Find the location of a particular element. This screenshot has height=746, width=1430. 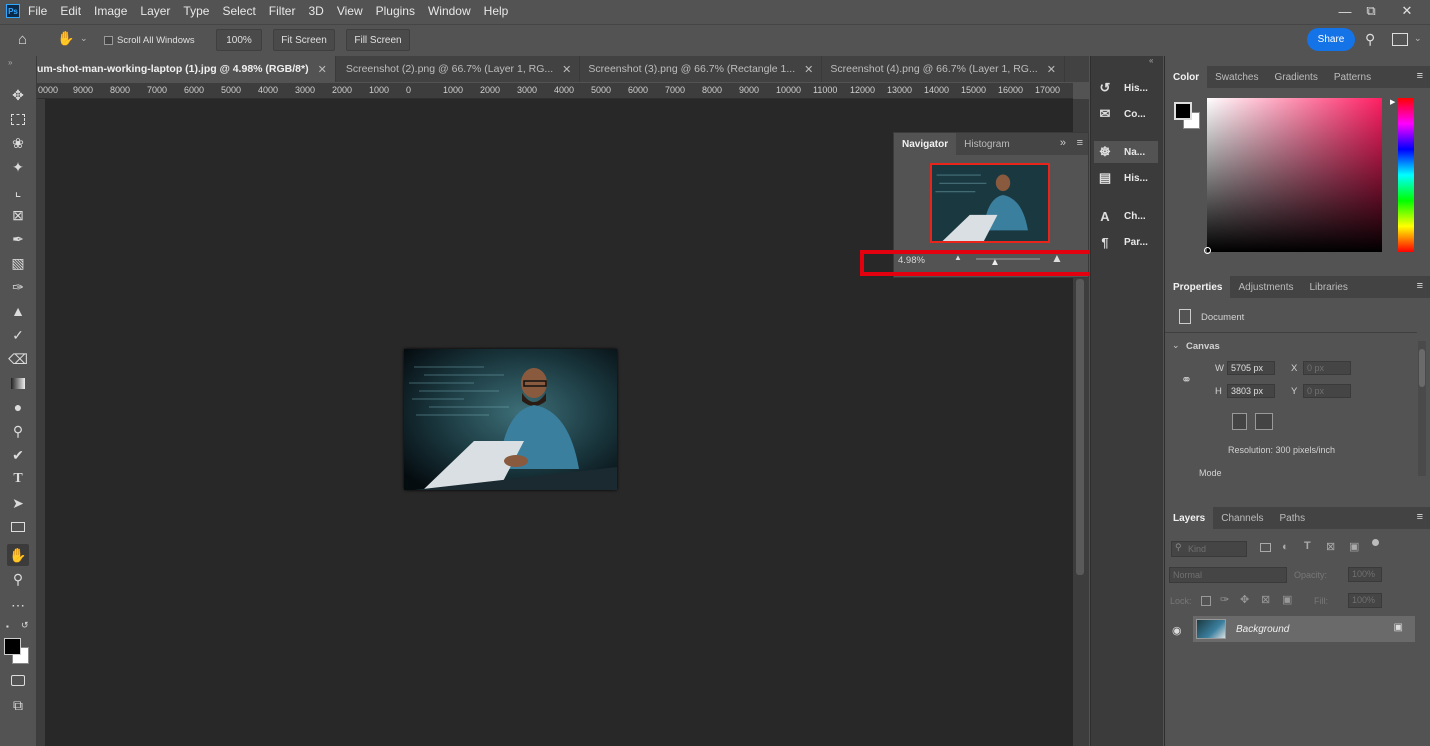

layer-row-background: Background ▣ is located at coordinates (1304, 629).